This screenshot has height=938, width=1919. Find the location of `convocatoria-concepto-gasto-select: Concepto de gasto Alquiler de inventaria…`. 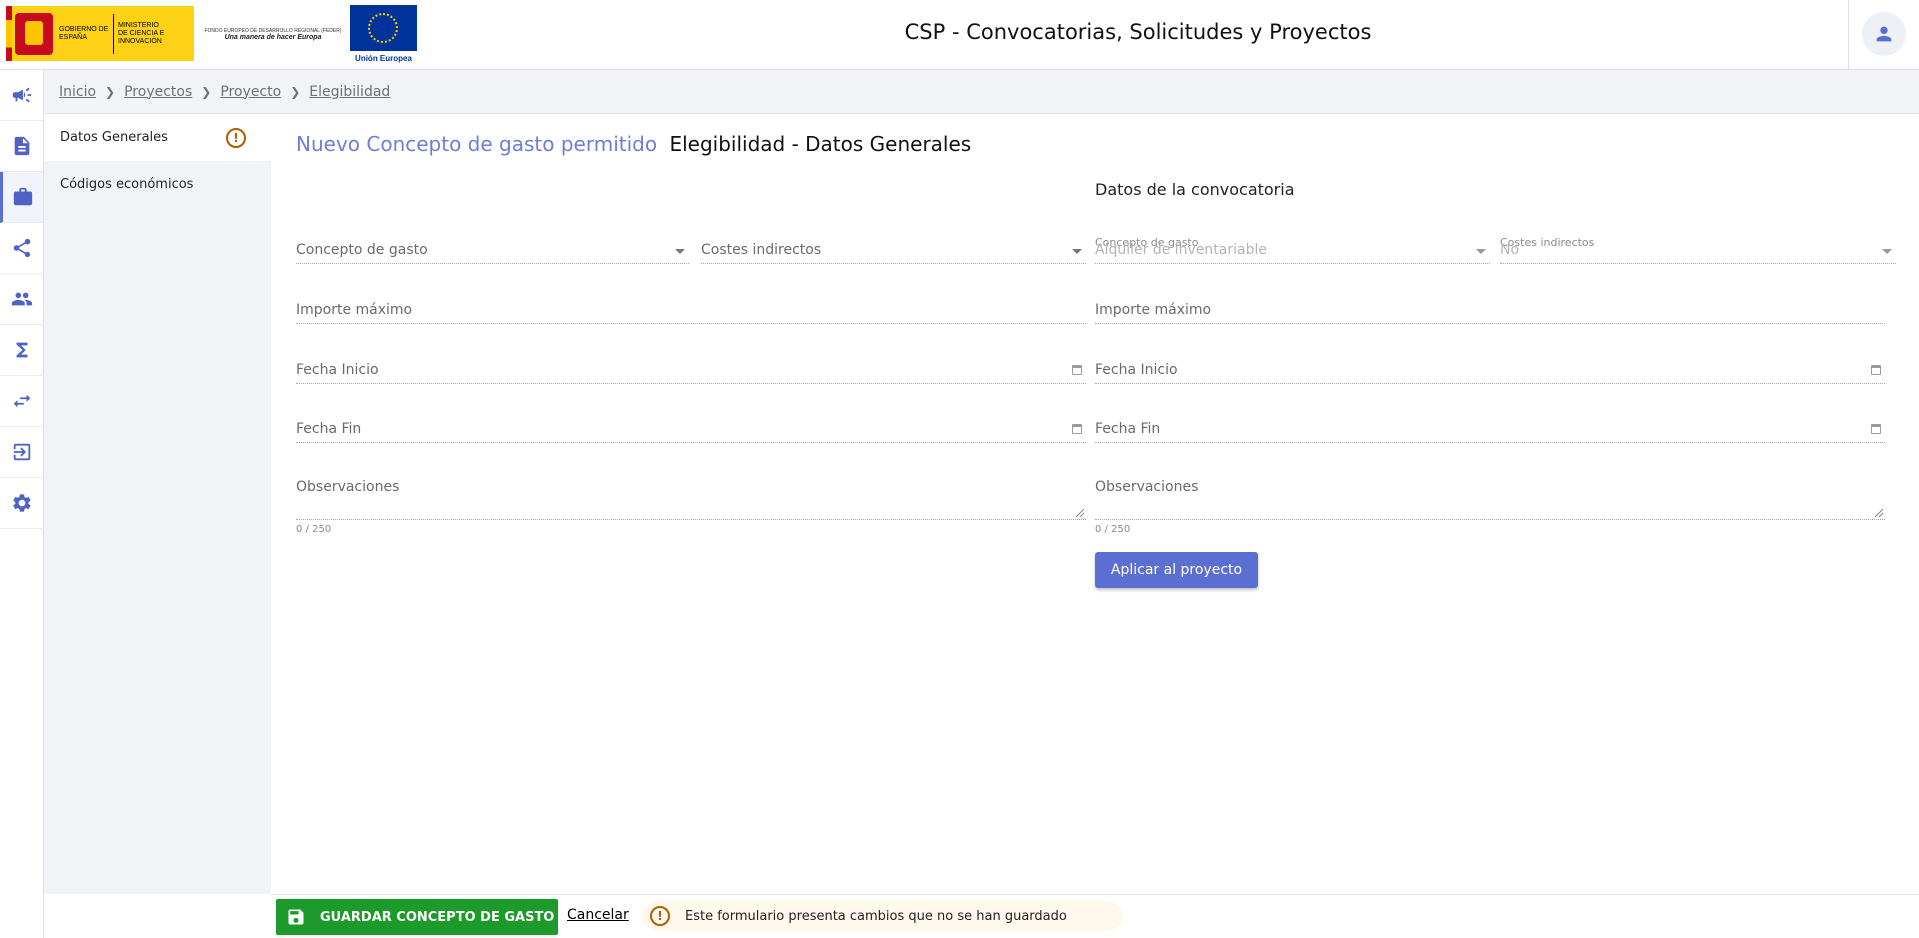

convocatoria-concepto-gasto-select: Concepto de gasto Alquiler de inventaria… is located at coordinates (1292, 248).